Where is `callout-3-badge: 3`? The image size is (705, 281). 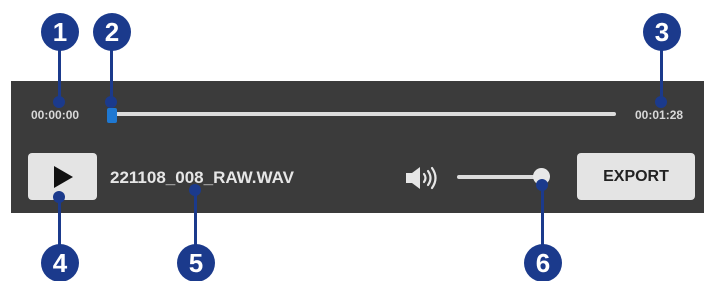 callout-3-badge: 3 is located at coordinates (662, 32).